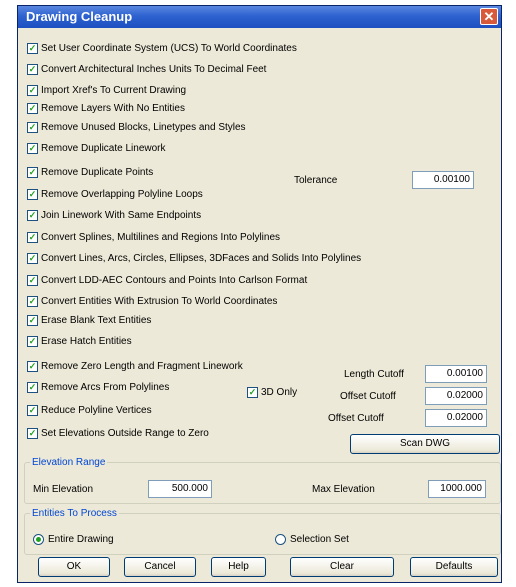  Describe the element at coordinates (456, 374) in the screenshot. I see `length-cutoff-input: 0.00100` at that location.